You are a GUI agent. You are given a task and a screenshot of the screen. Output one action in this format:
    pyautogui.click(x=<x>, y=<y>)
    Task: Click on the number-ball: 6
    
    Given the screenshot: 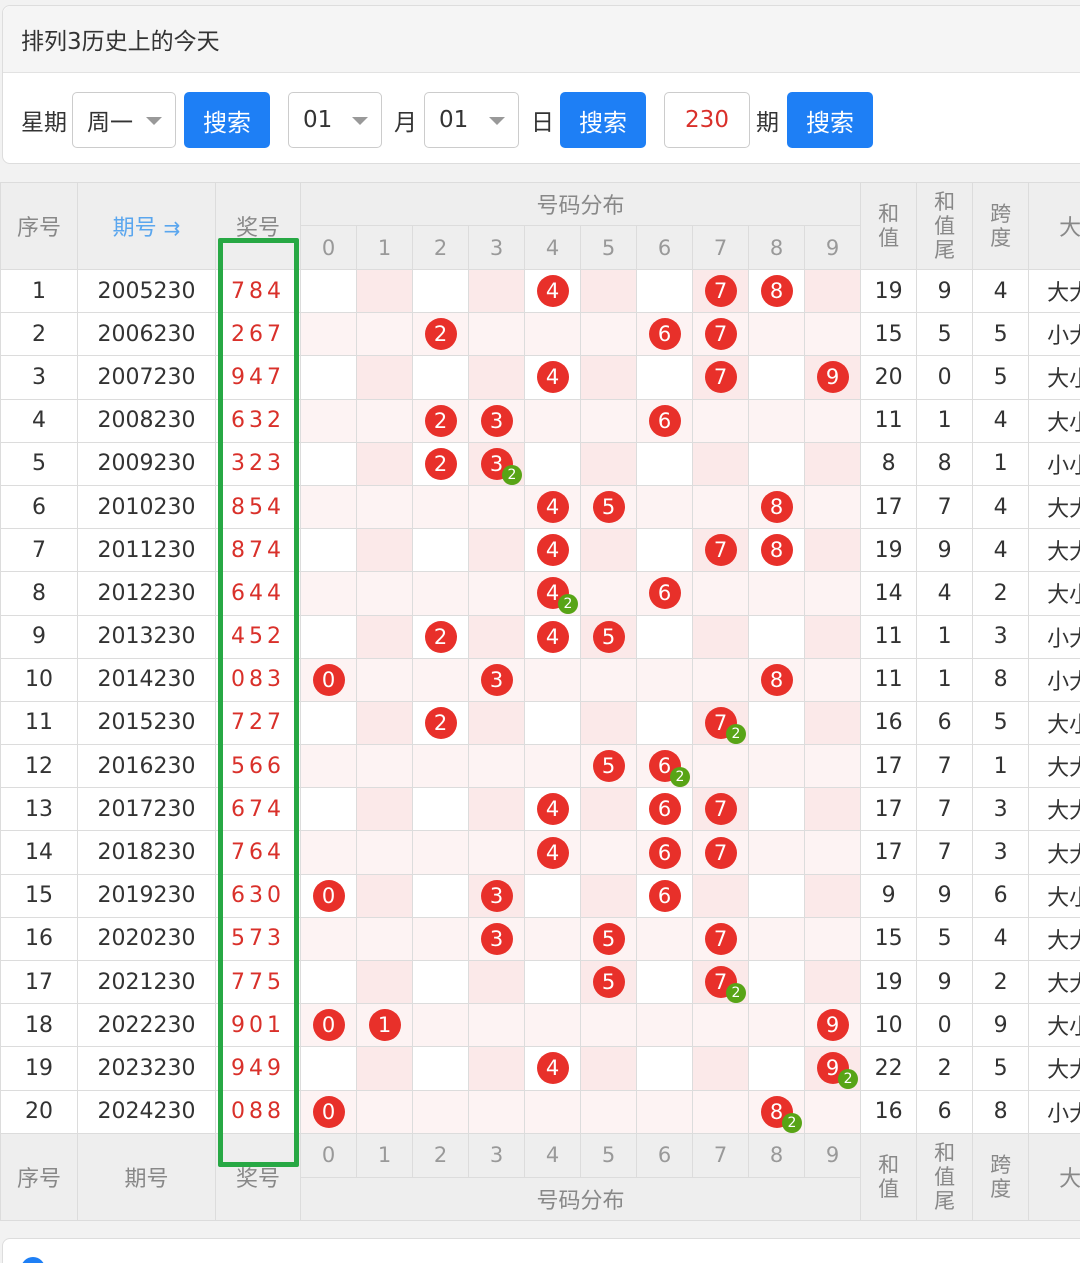 What is the action you would take?
    pyautogui.click(x=664, y=593)
    